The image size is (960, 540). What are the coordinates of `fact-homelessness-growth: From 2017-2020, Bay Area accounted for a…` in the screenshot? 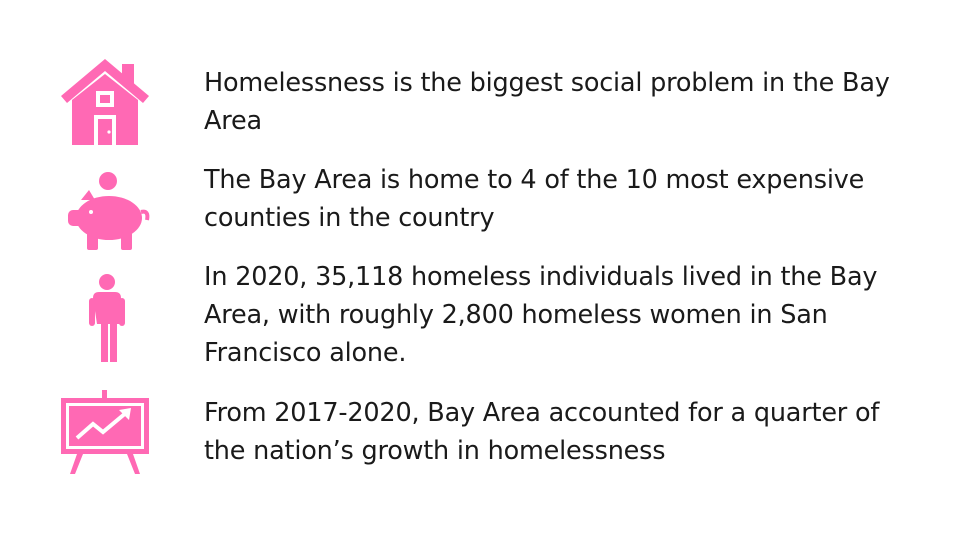 It's located at (542, 432).